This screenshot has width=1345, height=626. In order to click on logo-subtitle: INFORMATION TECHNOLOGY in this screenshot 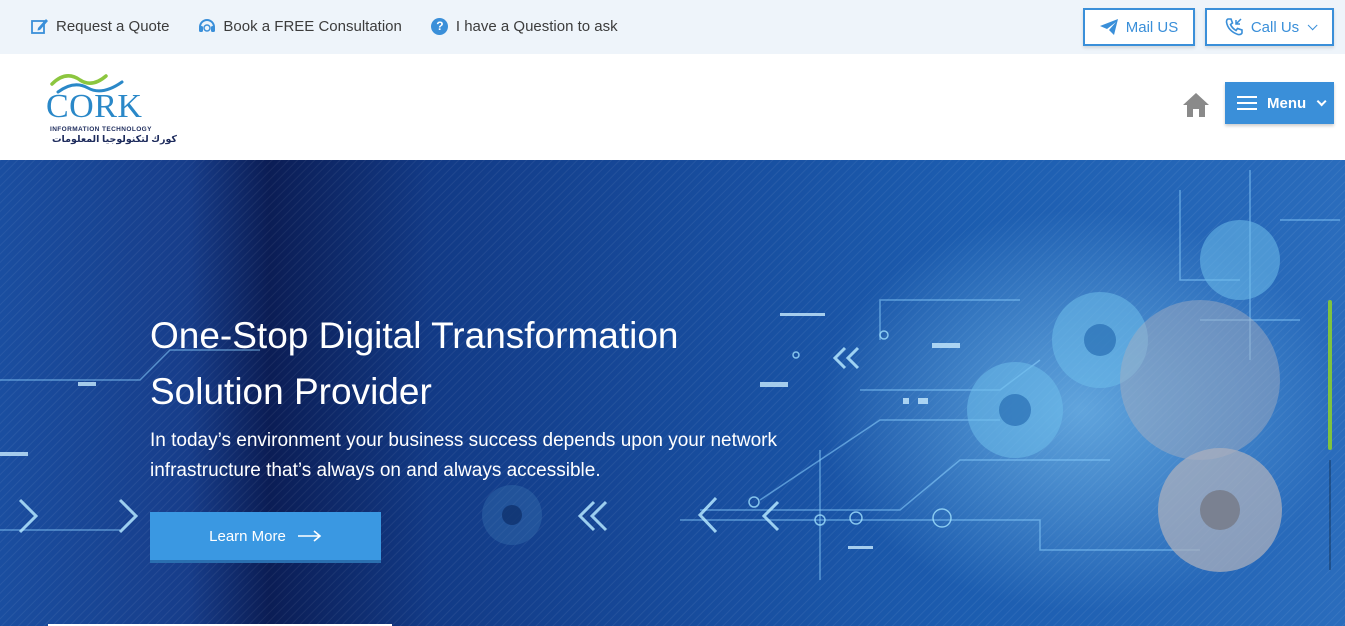, I will do `click(101, 129)`.